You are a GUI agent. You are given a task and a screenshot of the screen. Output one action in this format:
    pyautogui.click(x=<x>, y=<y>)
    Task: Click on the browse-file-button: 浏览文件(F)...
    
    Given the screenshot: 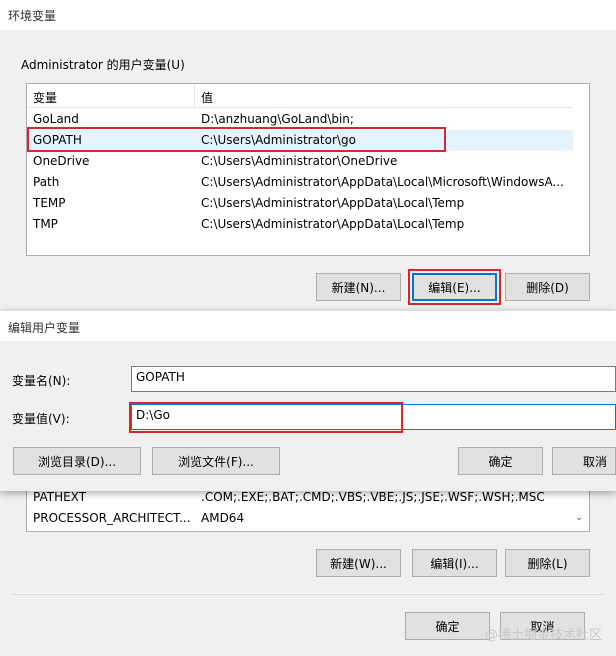 What is the action you would take?
    pyautogui.click(x=216, y=461)
    